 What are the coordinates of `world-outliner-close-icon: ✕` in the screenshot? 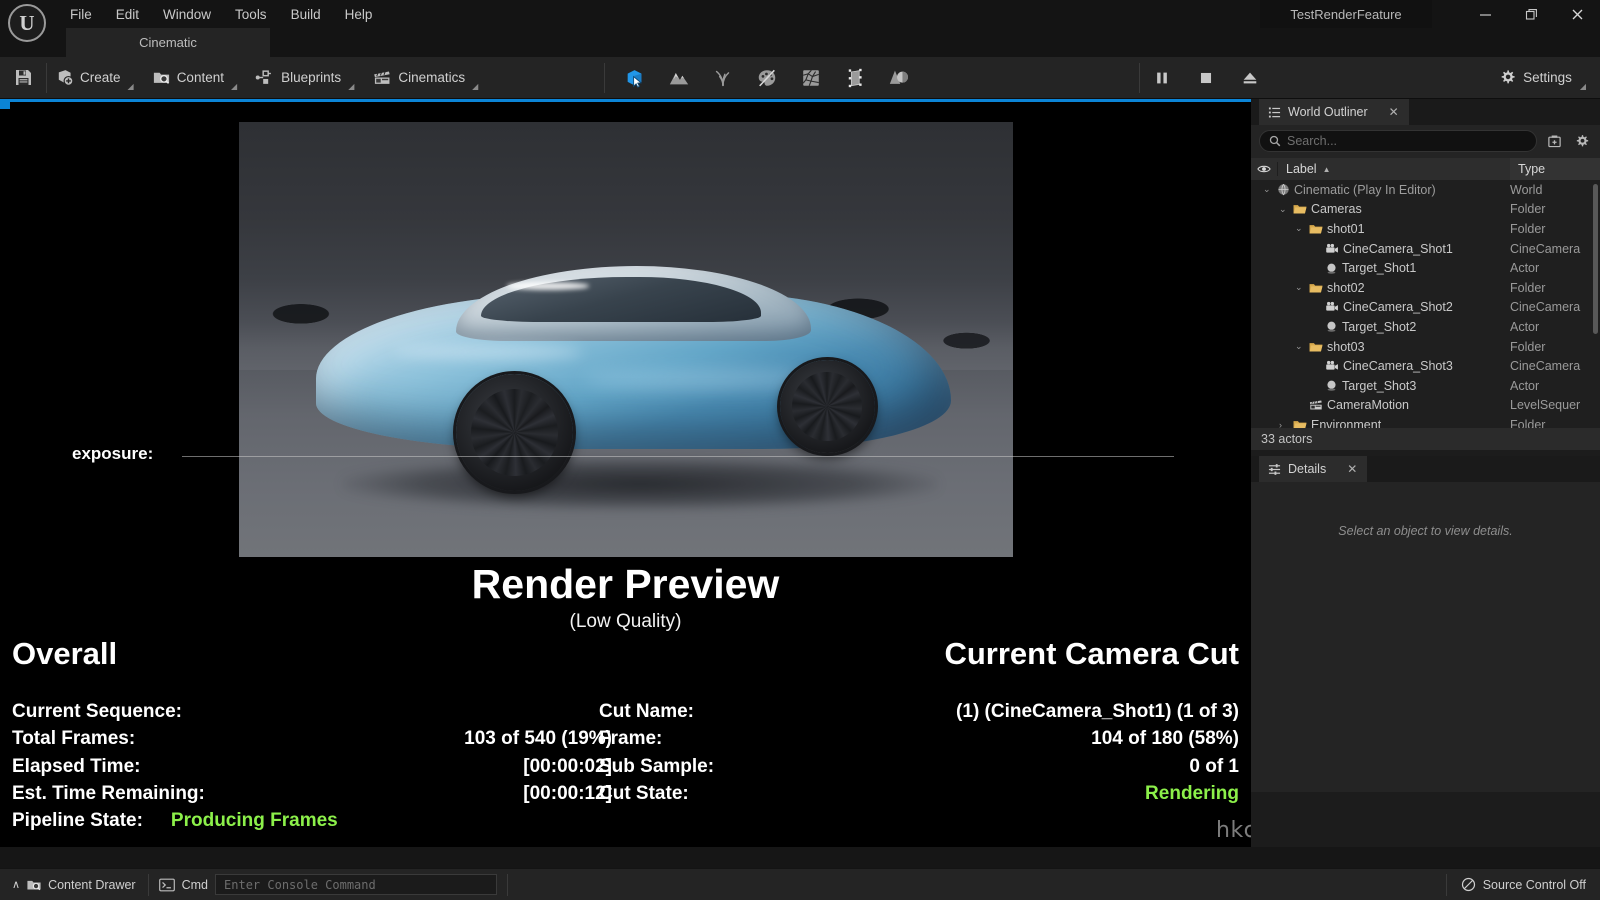 It's located at (1394, 112).